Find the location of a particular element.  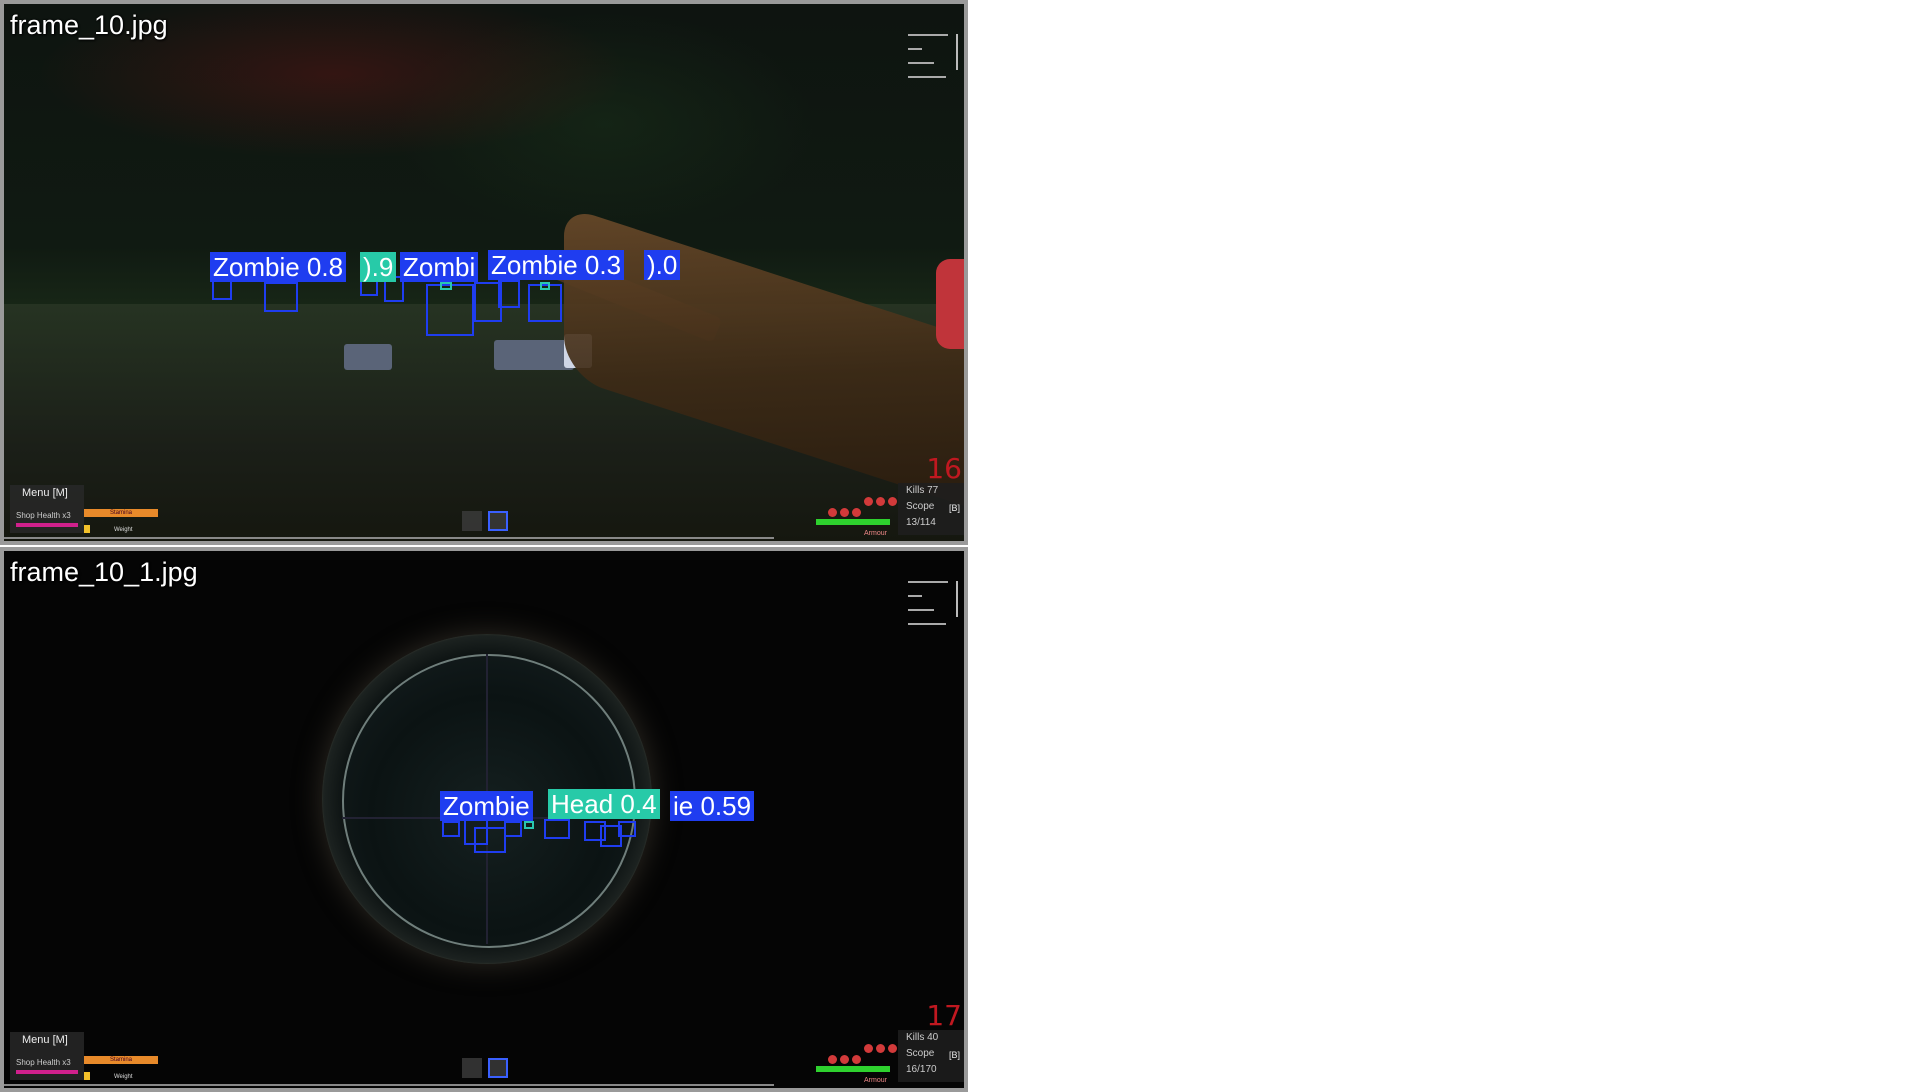

kills-panel: Kills 77 Scope [B] 13/114 is located at coordinates (931, 509).